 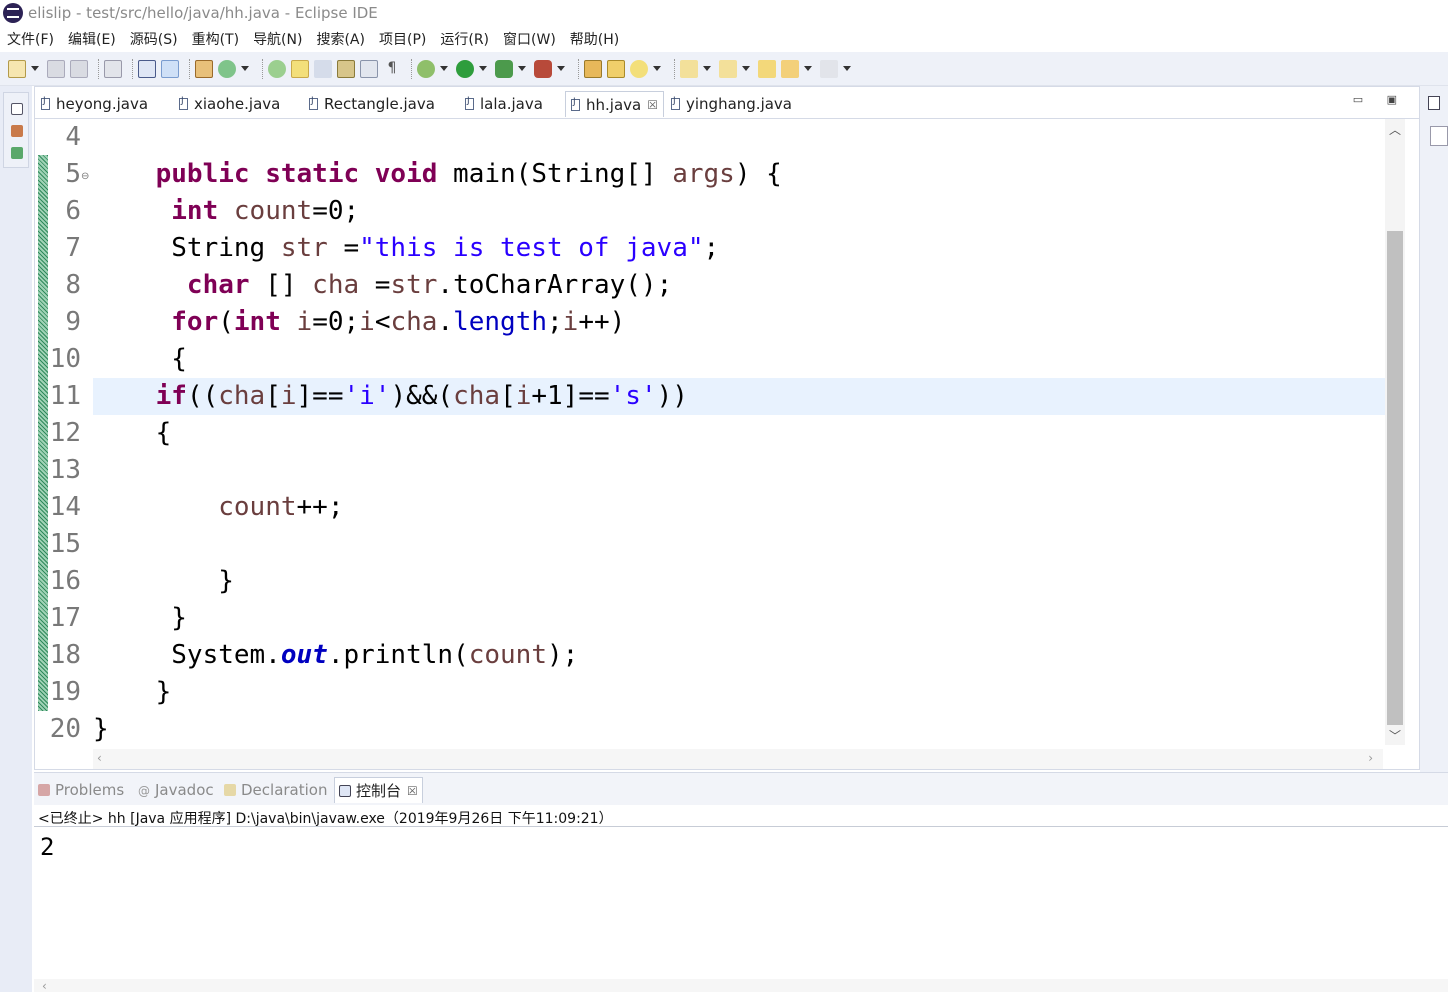 I want to click on code-line: String str ="this is test of java";, so click(x=739, y=248).